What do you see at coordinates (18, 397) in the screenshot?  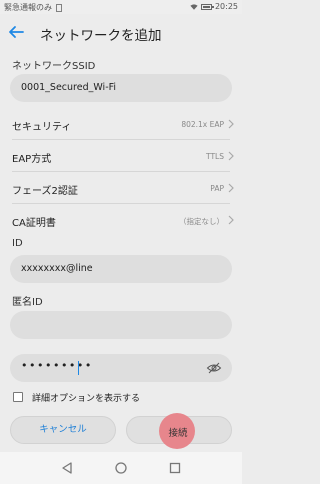 I see `advanced-options-checkbox` at bounding box center [18, 397].